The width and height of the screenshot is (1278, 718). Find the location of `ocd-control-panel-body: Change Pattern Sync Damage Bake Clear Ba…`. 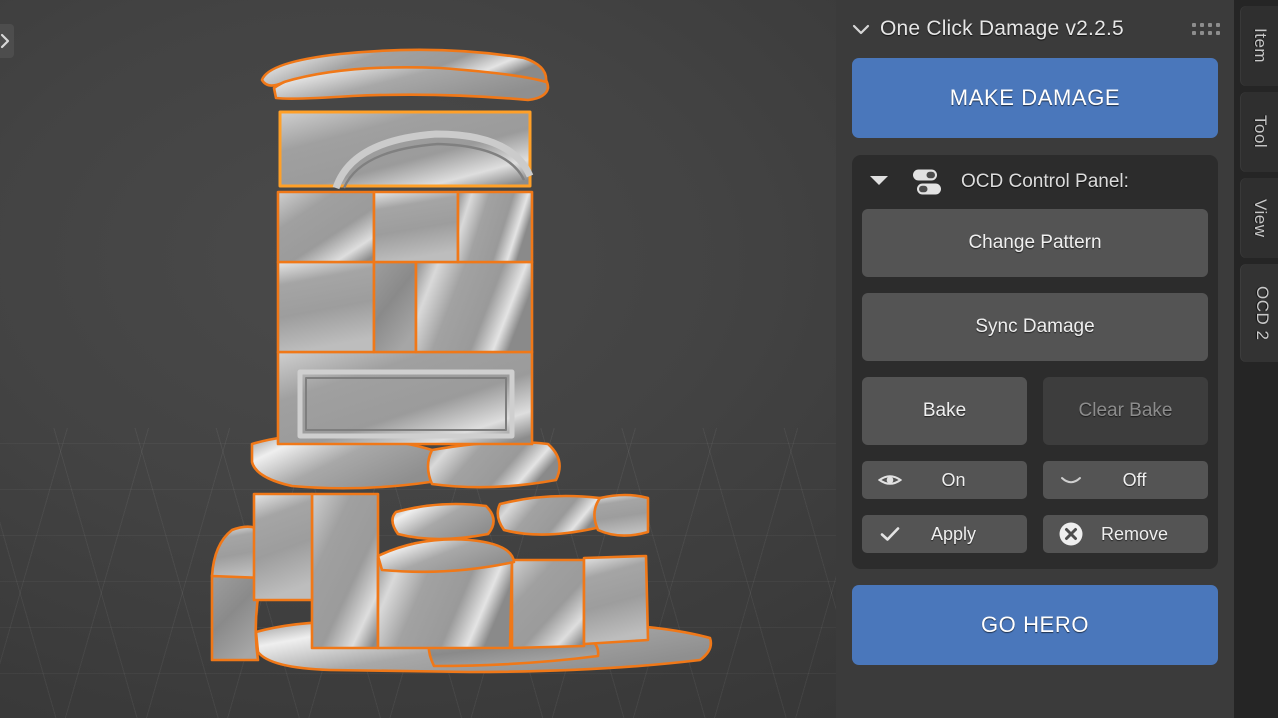

ocd-control-panel-body: Change Pattern Sync Damage Bake Clear Ba… is located at coordinates (1035, 381).